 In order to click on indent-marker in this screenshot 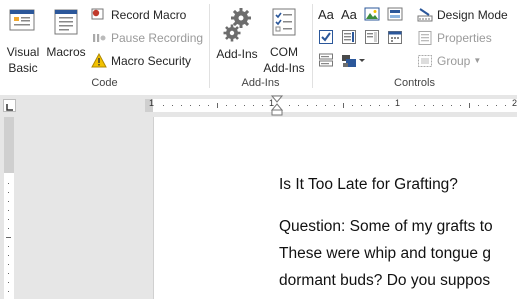, I will do `click(277, 106)`.